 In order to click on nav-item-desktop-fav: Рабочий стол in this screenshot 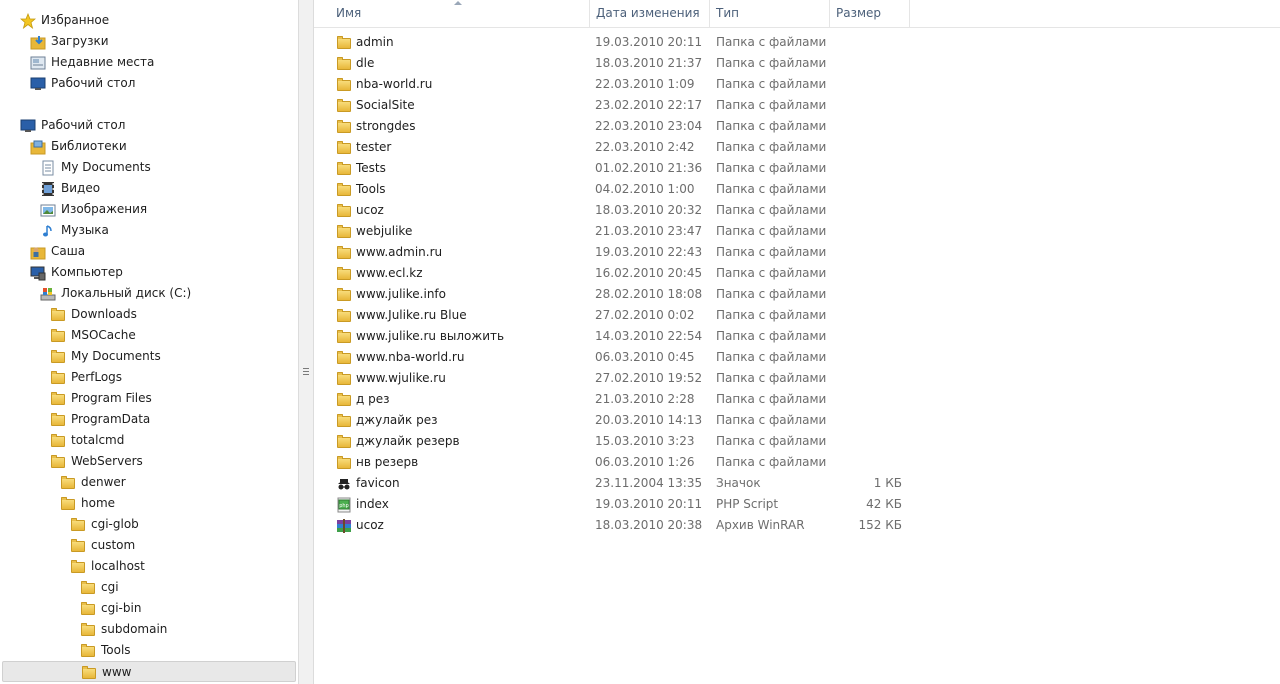, I will do `click(149, 83)`.